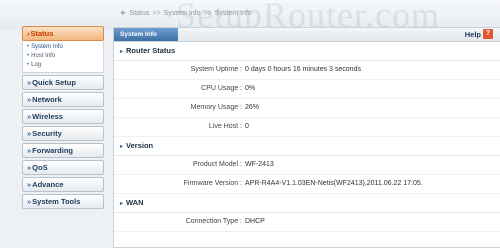 Image resolution: width=500 pixels, height=248 pixels. I want to click on help-icon: ?, so click(488, 34).